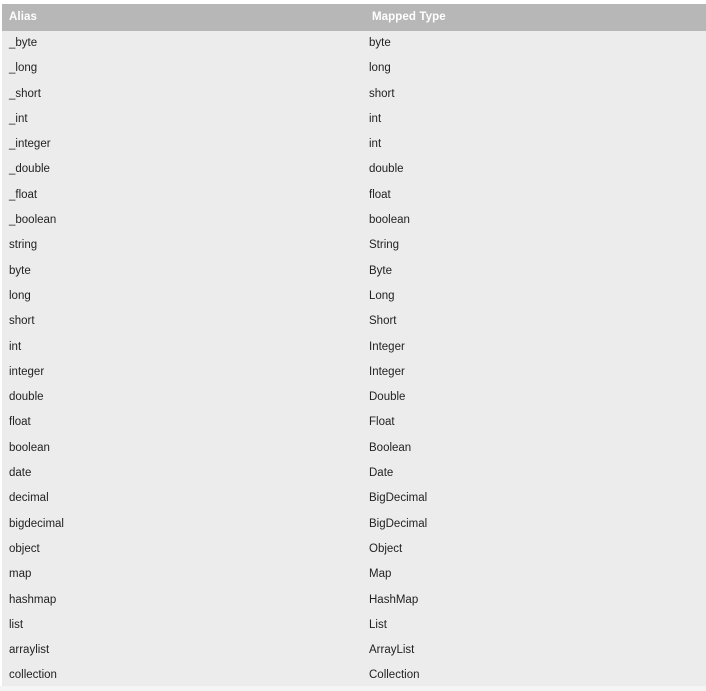 This screenshot has width=706, height=691. Describe the element at coordinates (183, 221) in the screenshot. I see `cell-alias: _boolean` at that location.